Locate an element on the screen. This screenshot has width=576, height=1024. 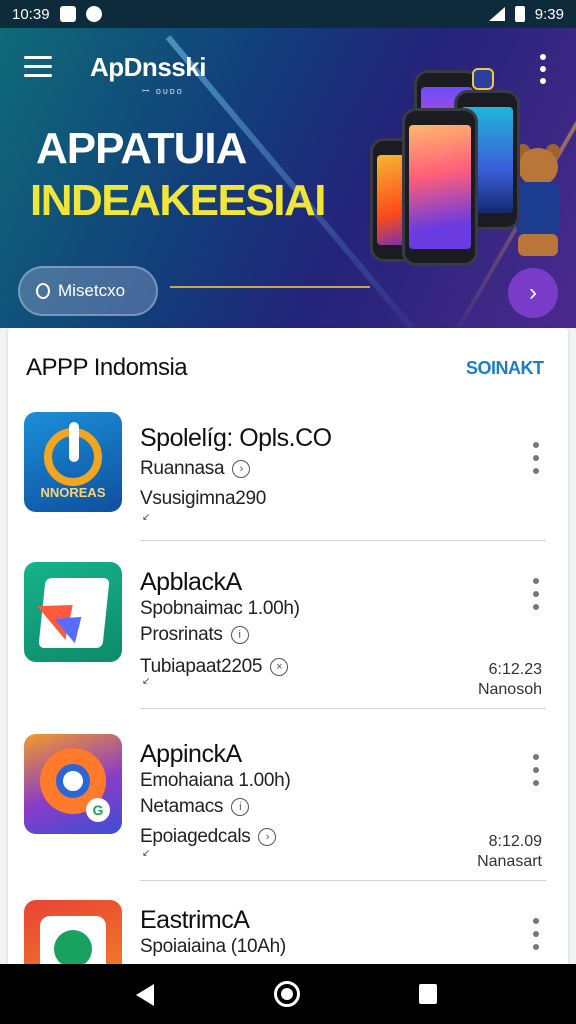
app-meta: Ruannasa › is located at coordinates (195, 469).